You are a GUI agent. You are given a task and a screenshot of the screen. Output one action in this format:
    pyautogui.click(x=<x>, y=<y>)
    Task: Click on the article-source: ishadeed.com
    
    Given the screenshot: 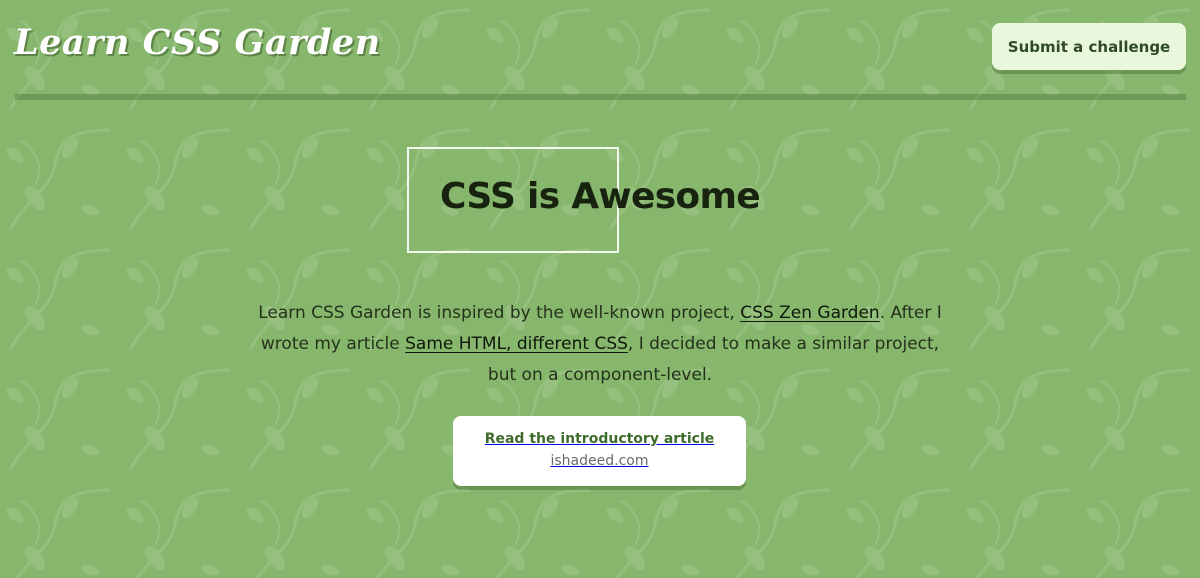 What is the action you would take?
    pyautogui.click(x=599, y=461)
    